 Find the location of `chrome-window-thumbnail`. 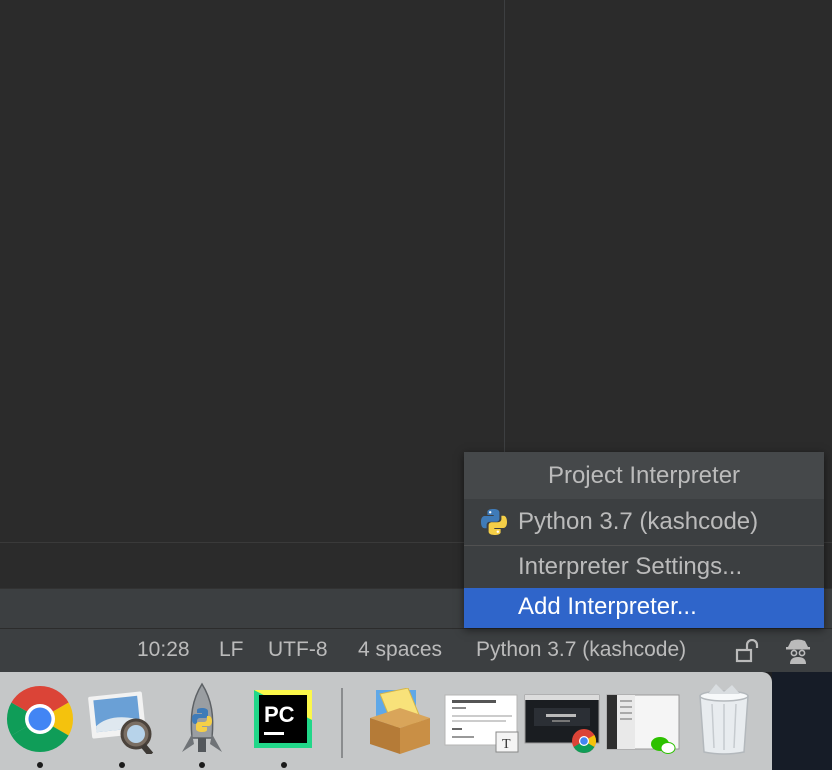

chrome-window-thumbnail is located at coordinates (563, 724).